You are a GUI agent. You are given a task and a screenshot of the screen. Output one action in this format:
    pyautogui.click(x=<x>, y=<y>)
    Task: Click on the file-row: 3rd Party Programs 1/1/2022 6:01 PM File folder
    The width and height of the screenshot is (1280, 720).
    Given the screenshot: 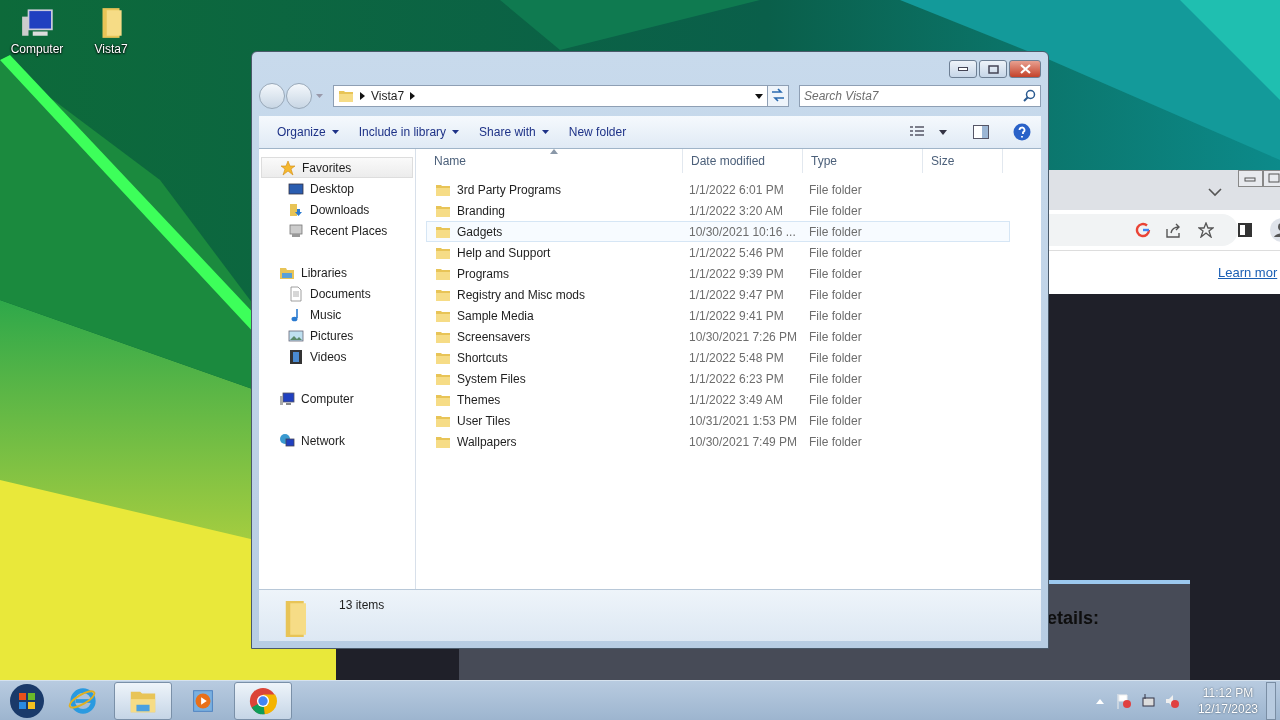 What is the action you would take?
    pyautogui.click(x=718, y=189)
    